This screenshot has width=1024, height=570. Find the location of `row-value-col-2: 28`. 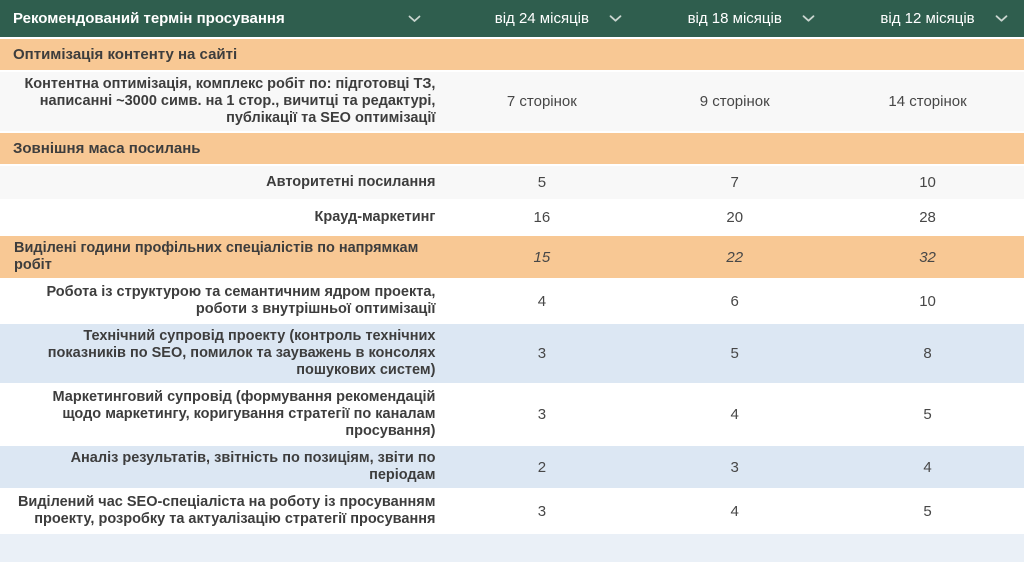

row-value-col-2: 28 is located at coordinates (927, 217).